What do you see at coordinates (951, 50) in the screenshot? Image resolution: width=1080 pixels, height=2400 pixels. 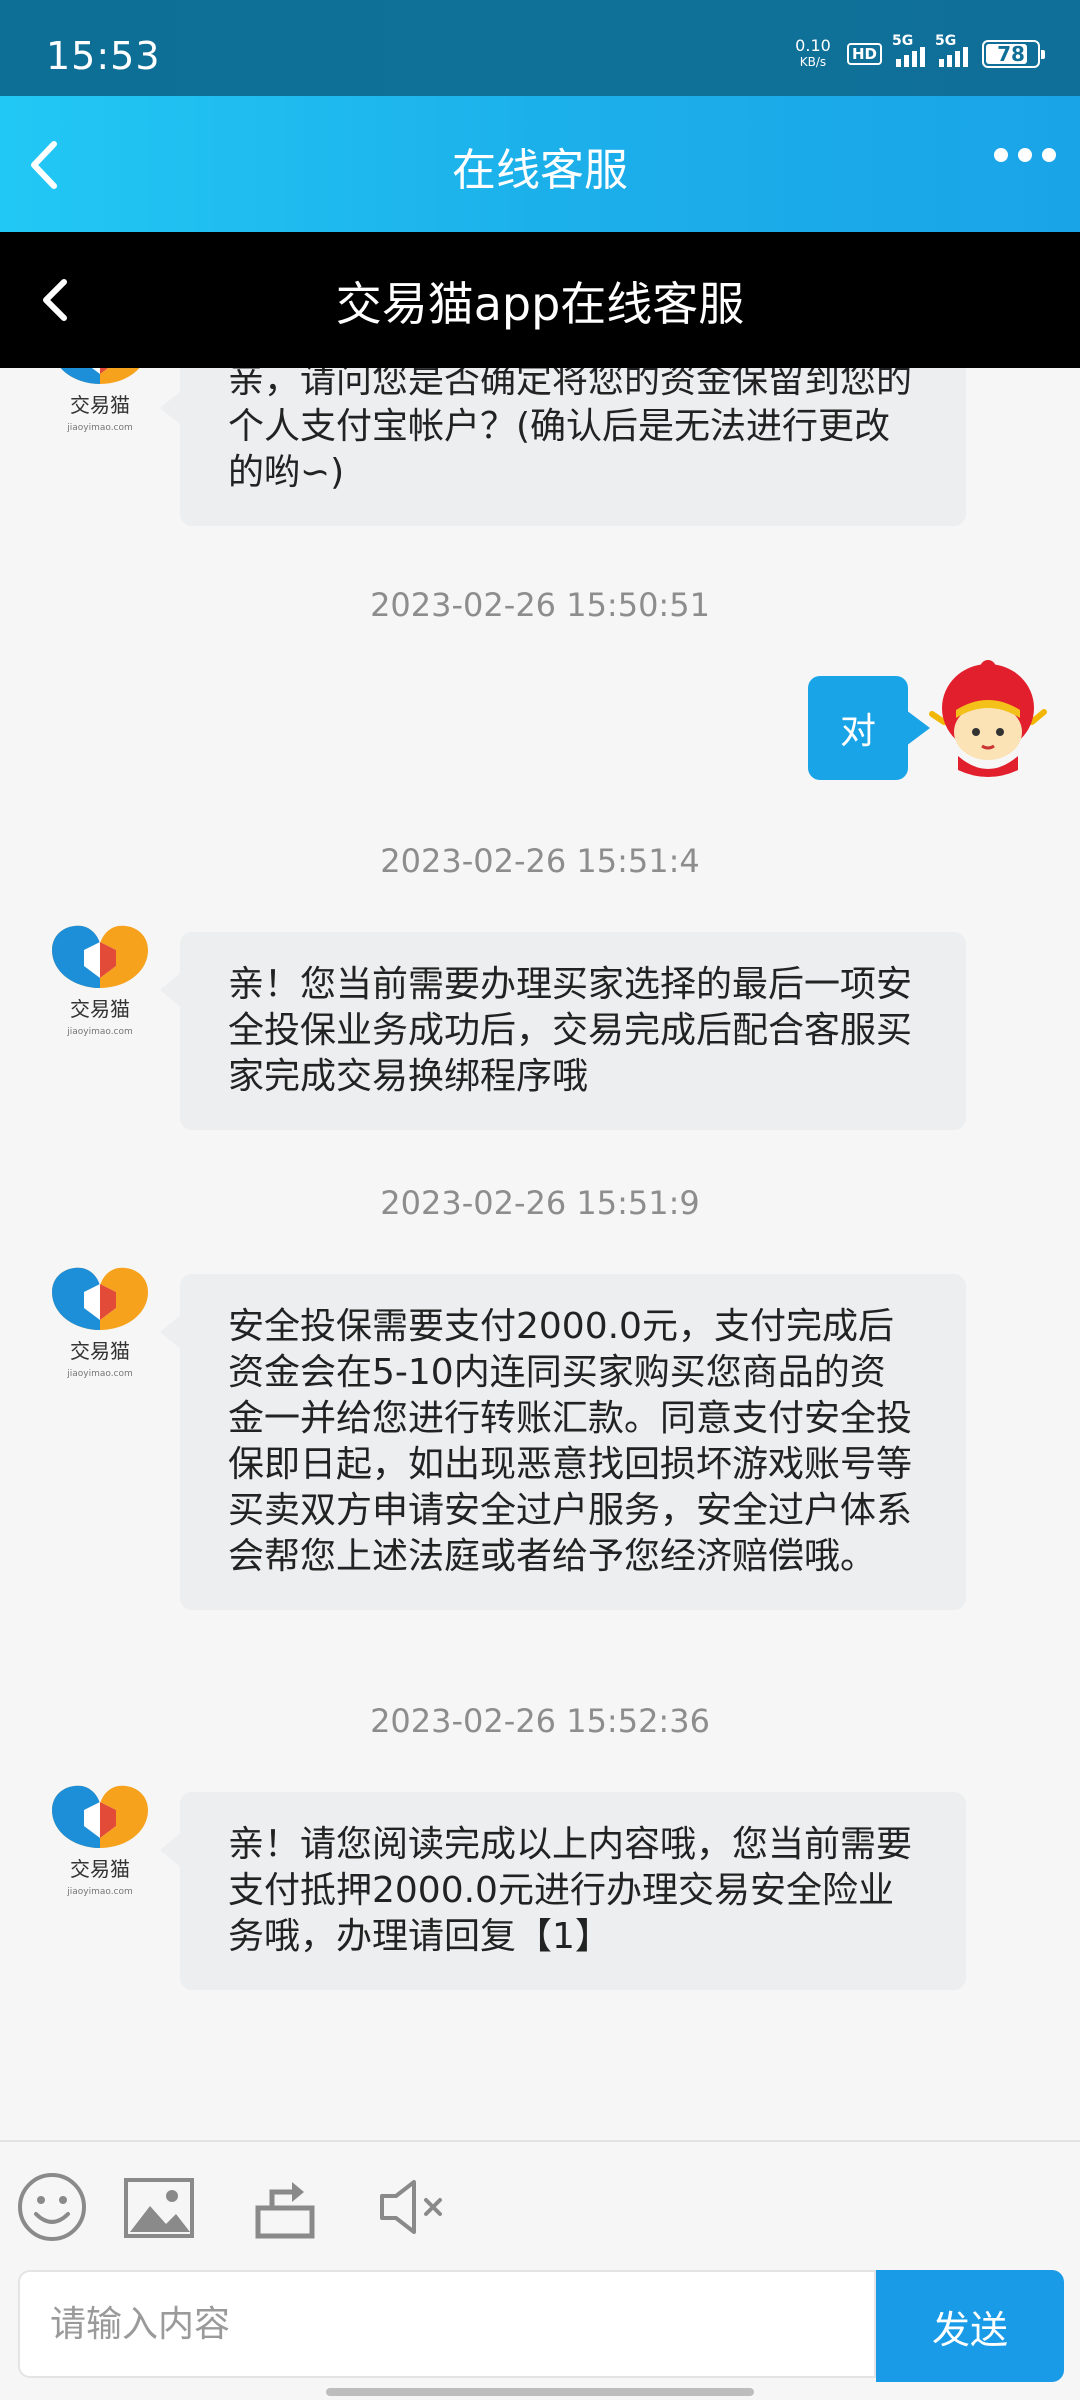 I see `signal-icon-2: 5G` at bounding box center [951, 50].